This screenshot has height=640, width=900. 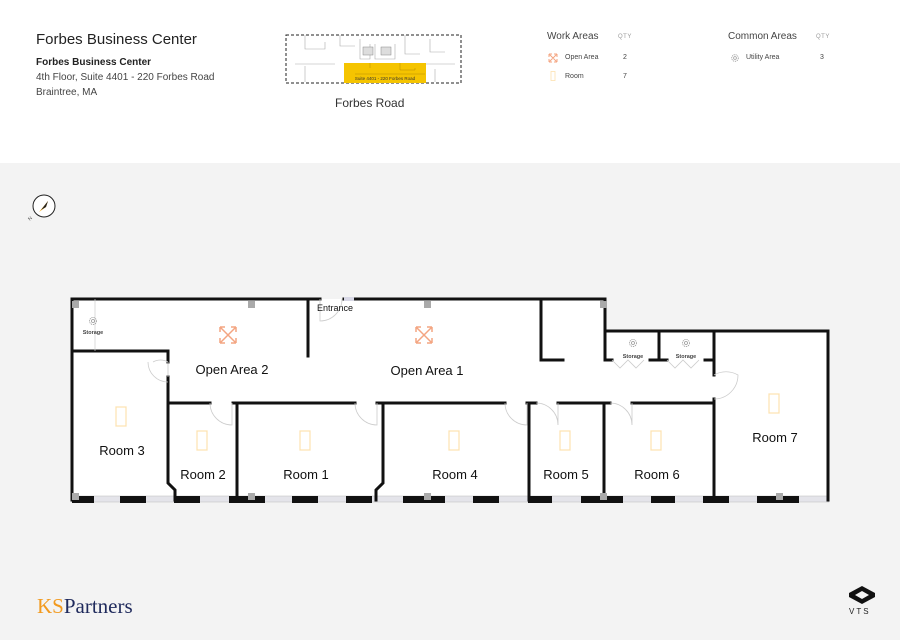 What do you see at coordinates (122, 450) in the screenshot?
I see `room-3-label: Room 3` at bounding box center [122, 450].